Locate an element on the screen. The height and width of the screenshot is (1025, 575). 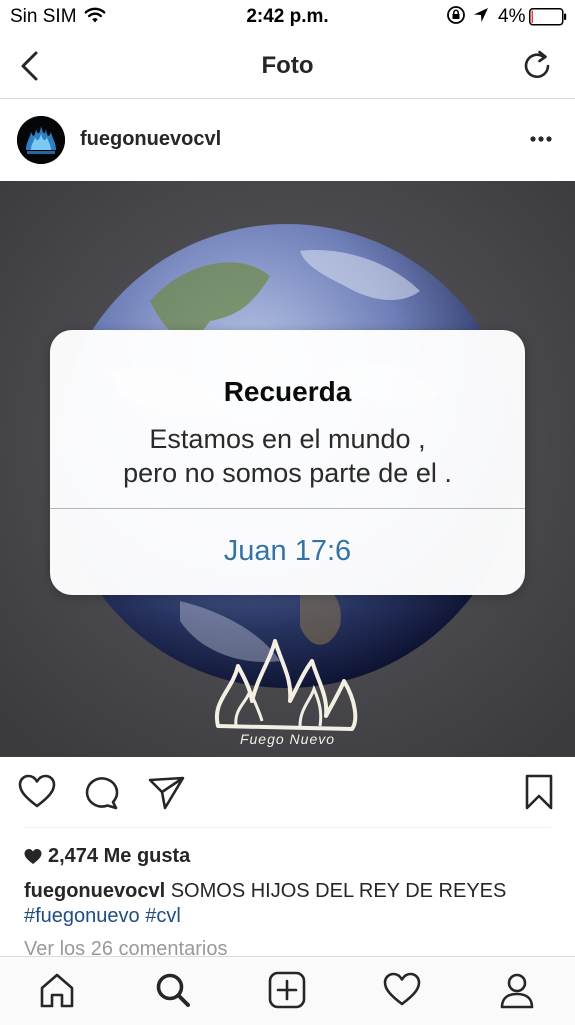
comment-icon is located at coordinates (102, 792).